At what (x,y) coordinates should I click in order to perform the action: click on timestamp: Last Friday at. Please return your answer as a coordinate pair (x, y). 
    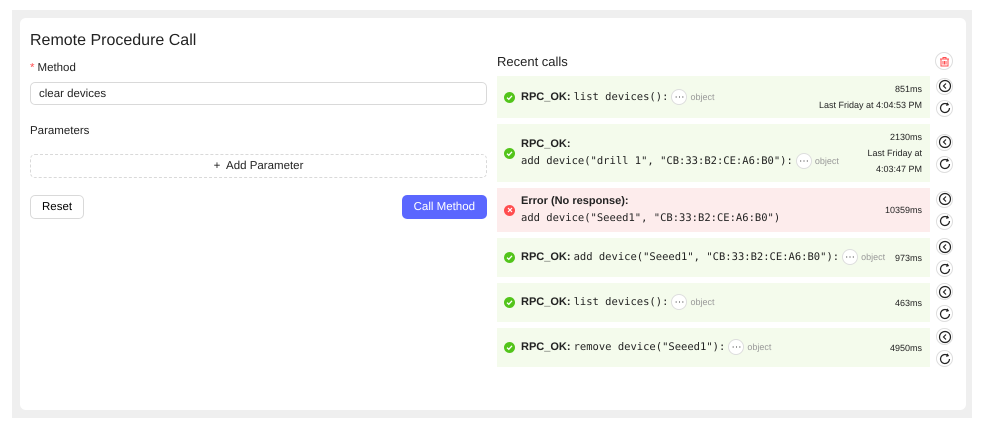
    Looking at the image, I should click on (894, 153).